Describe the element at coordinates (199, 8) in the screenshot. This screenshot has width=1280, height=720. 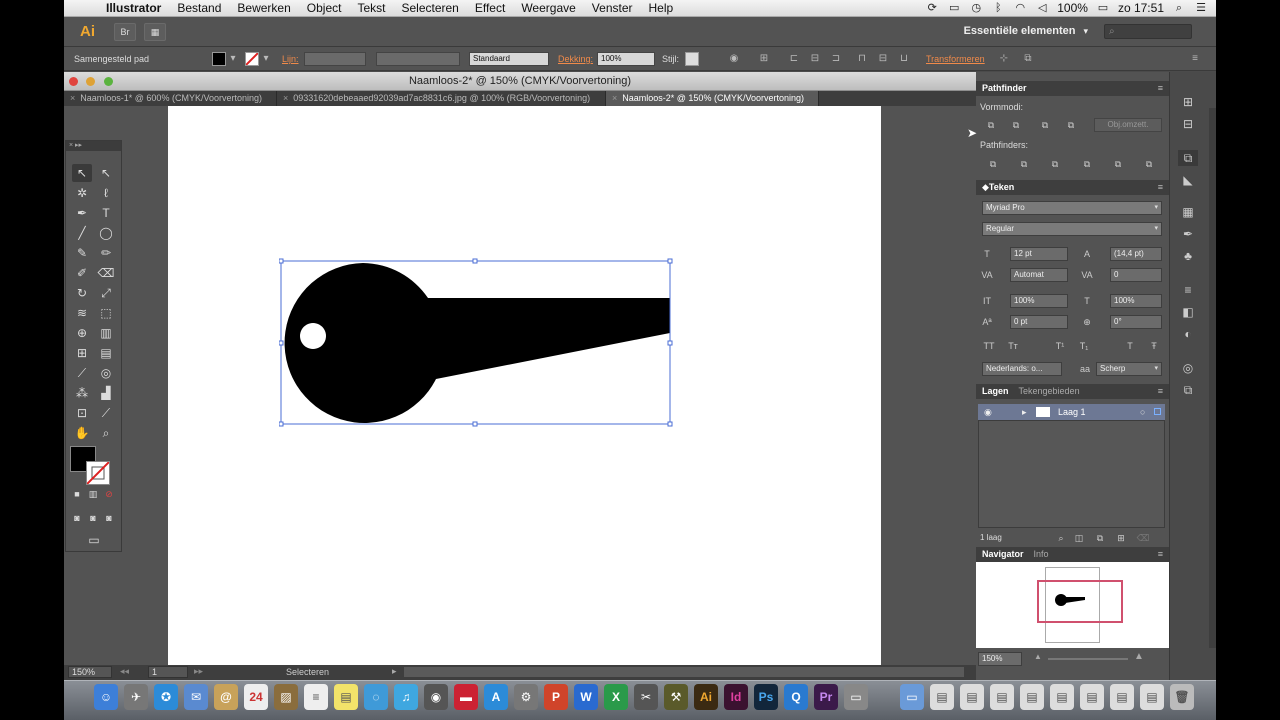
I see `menu-bestand: Bestand` at that location.